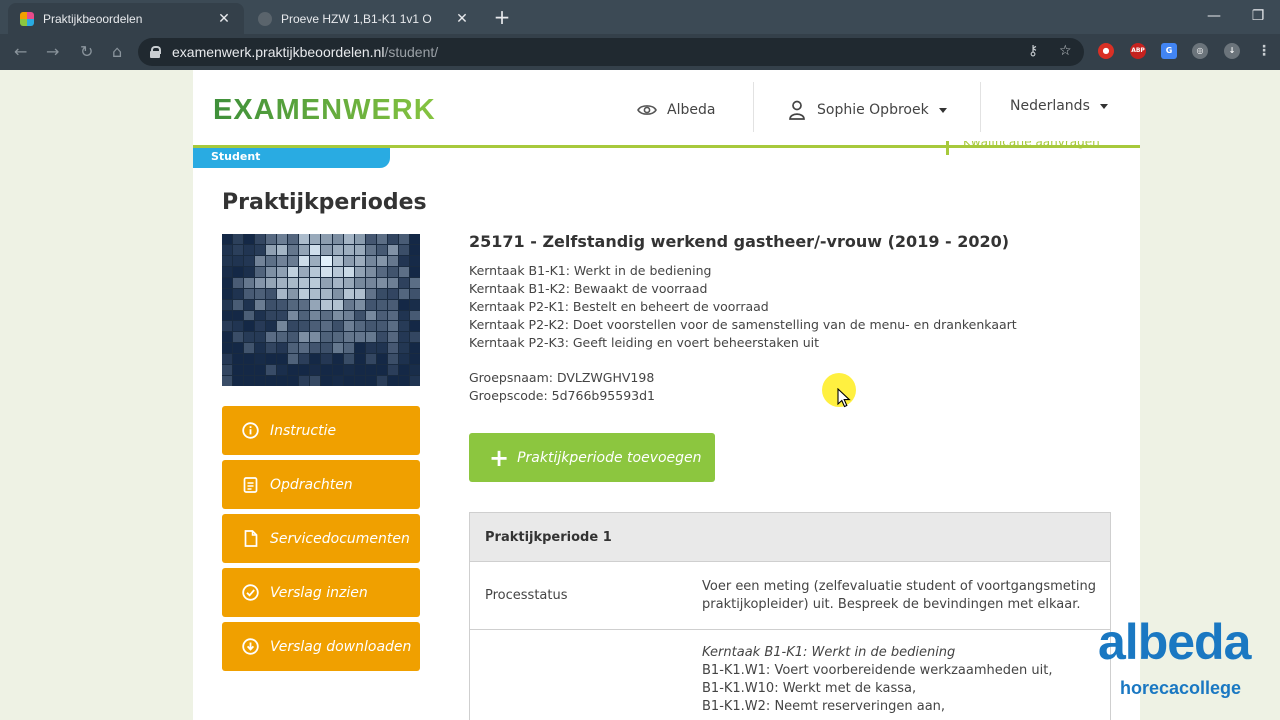 The height and width of the screenshot is (720, 1280). Describe the element at coordinates (502, 17) in the screenshot. I see `new-tab-button: +` at that location.